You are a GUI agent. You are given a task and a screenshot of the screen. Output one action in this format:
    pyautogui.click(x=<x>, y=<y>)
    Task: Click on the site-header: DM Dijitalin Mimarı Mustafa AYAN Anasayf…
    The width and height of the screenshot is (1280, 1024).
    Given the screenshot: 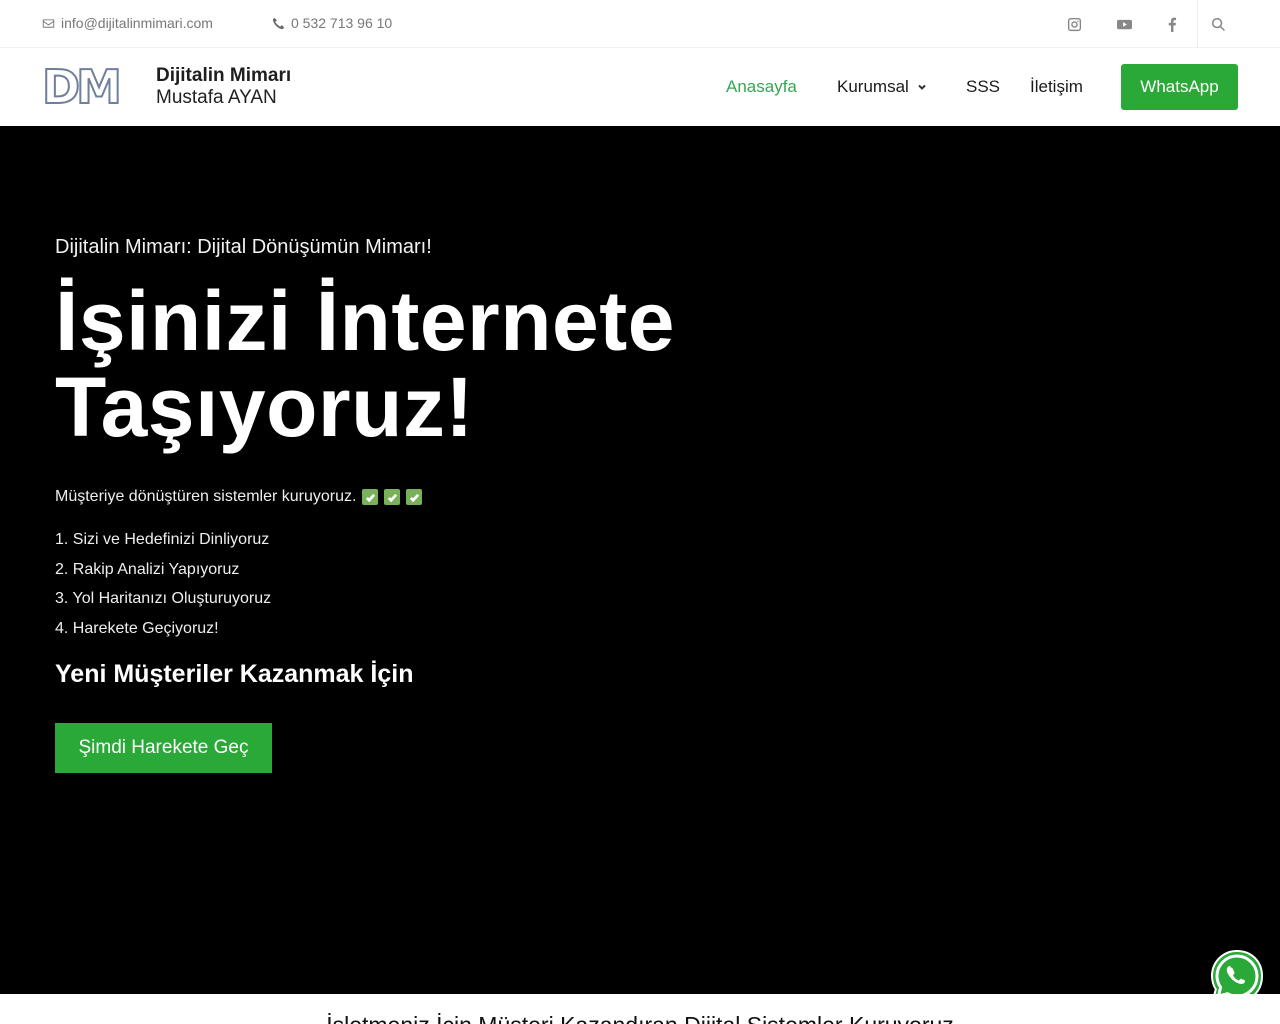 What is the action you would take?
    pyautogui.click(x=640, y=87)
    